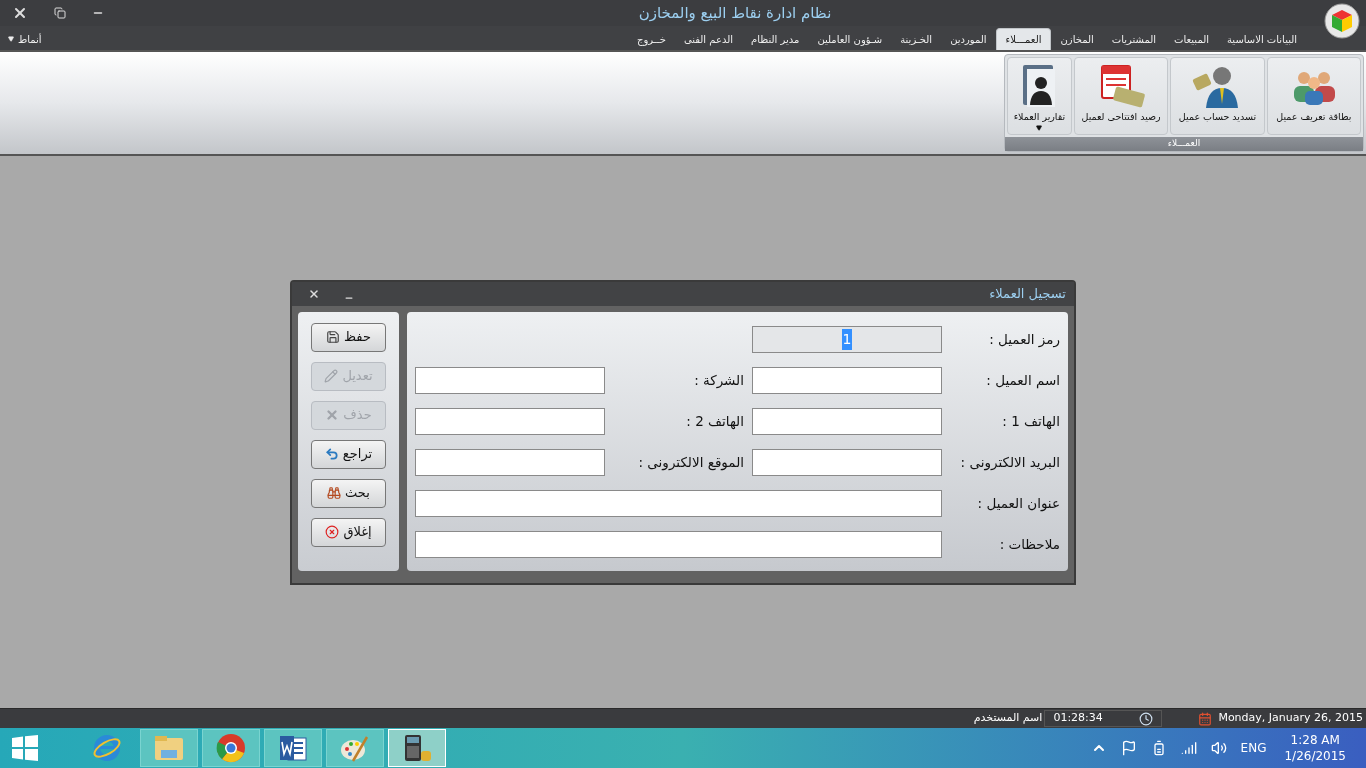  Describe the element at coordinates (348, 493) in the screenshot. I see `action-button: بحث` at that location.